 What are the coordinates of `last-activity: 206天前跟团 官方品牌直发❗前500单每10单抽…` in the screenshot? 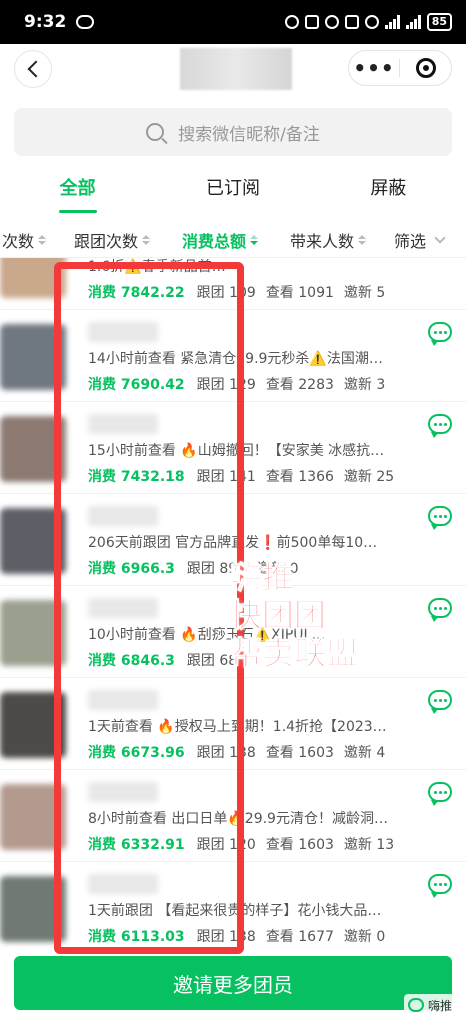 It's located at (238, 543).